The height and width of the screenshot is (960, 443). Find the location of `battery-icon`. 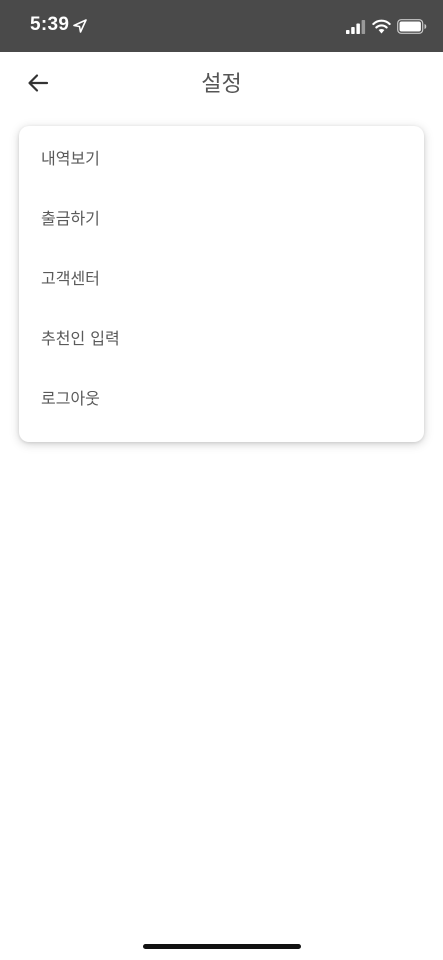

battery-icon is located at coordinates (412, 26).